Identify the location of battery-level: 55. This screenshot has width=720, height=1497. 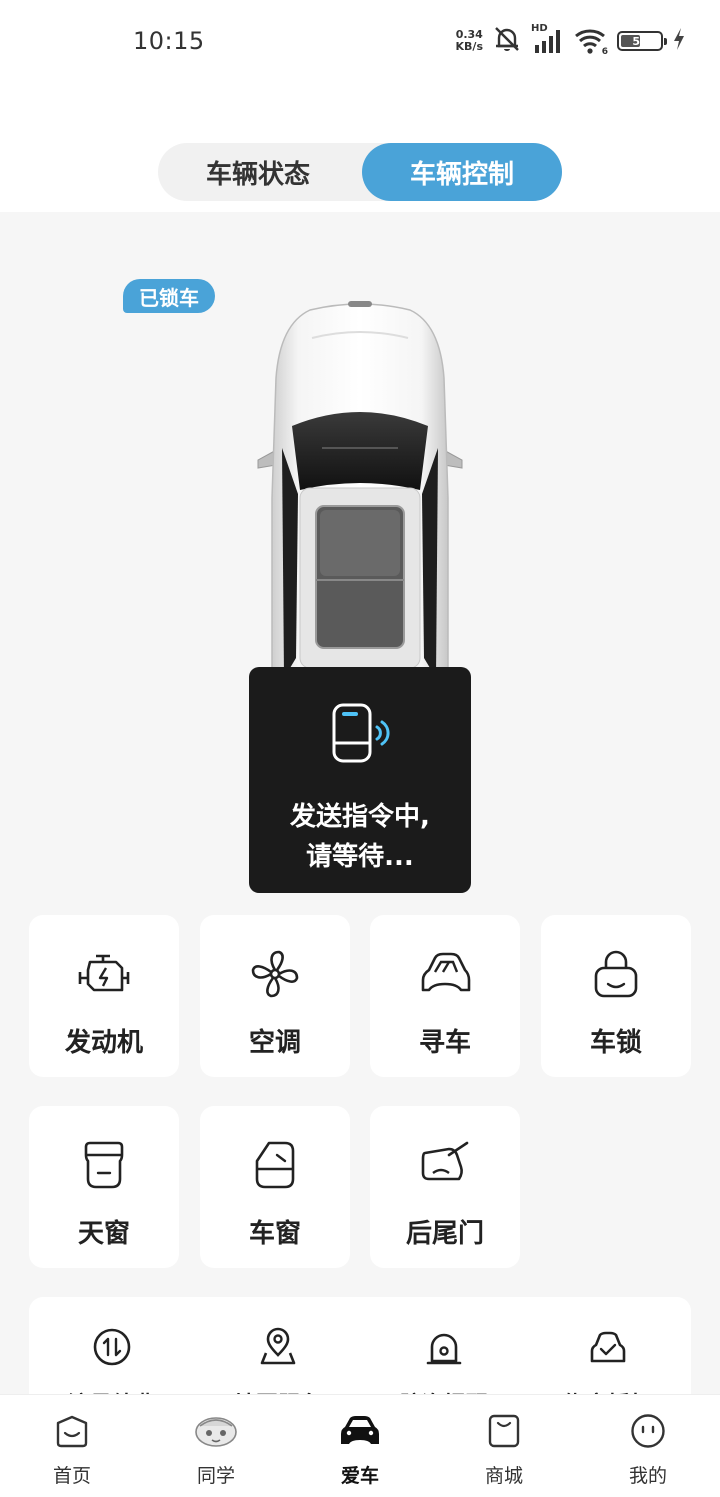
(640, 41).